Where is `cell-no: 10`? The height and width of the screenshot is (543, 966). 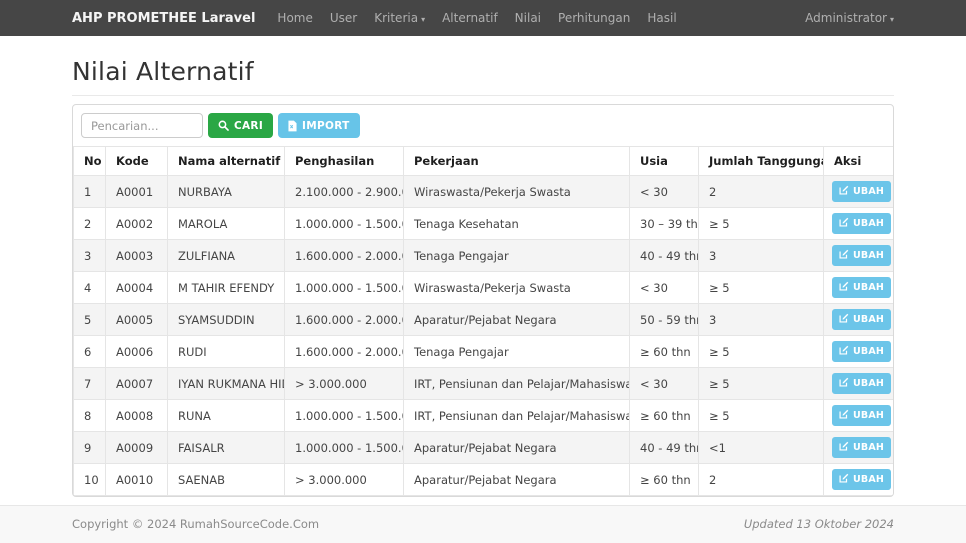
cell-no: 10 is located at coordinates (89, 479).